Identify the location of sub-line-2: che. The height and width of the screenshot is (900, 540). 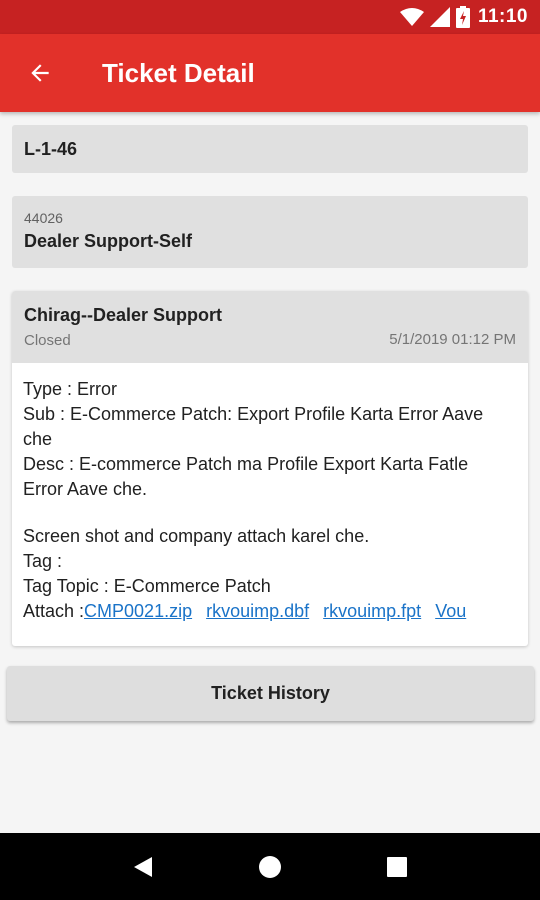
(38, 439).